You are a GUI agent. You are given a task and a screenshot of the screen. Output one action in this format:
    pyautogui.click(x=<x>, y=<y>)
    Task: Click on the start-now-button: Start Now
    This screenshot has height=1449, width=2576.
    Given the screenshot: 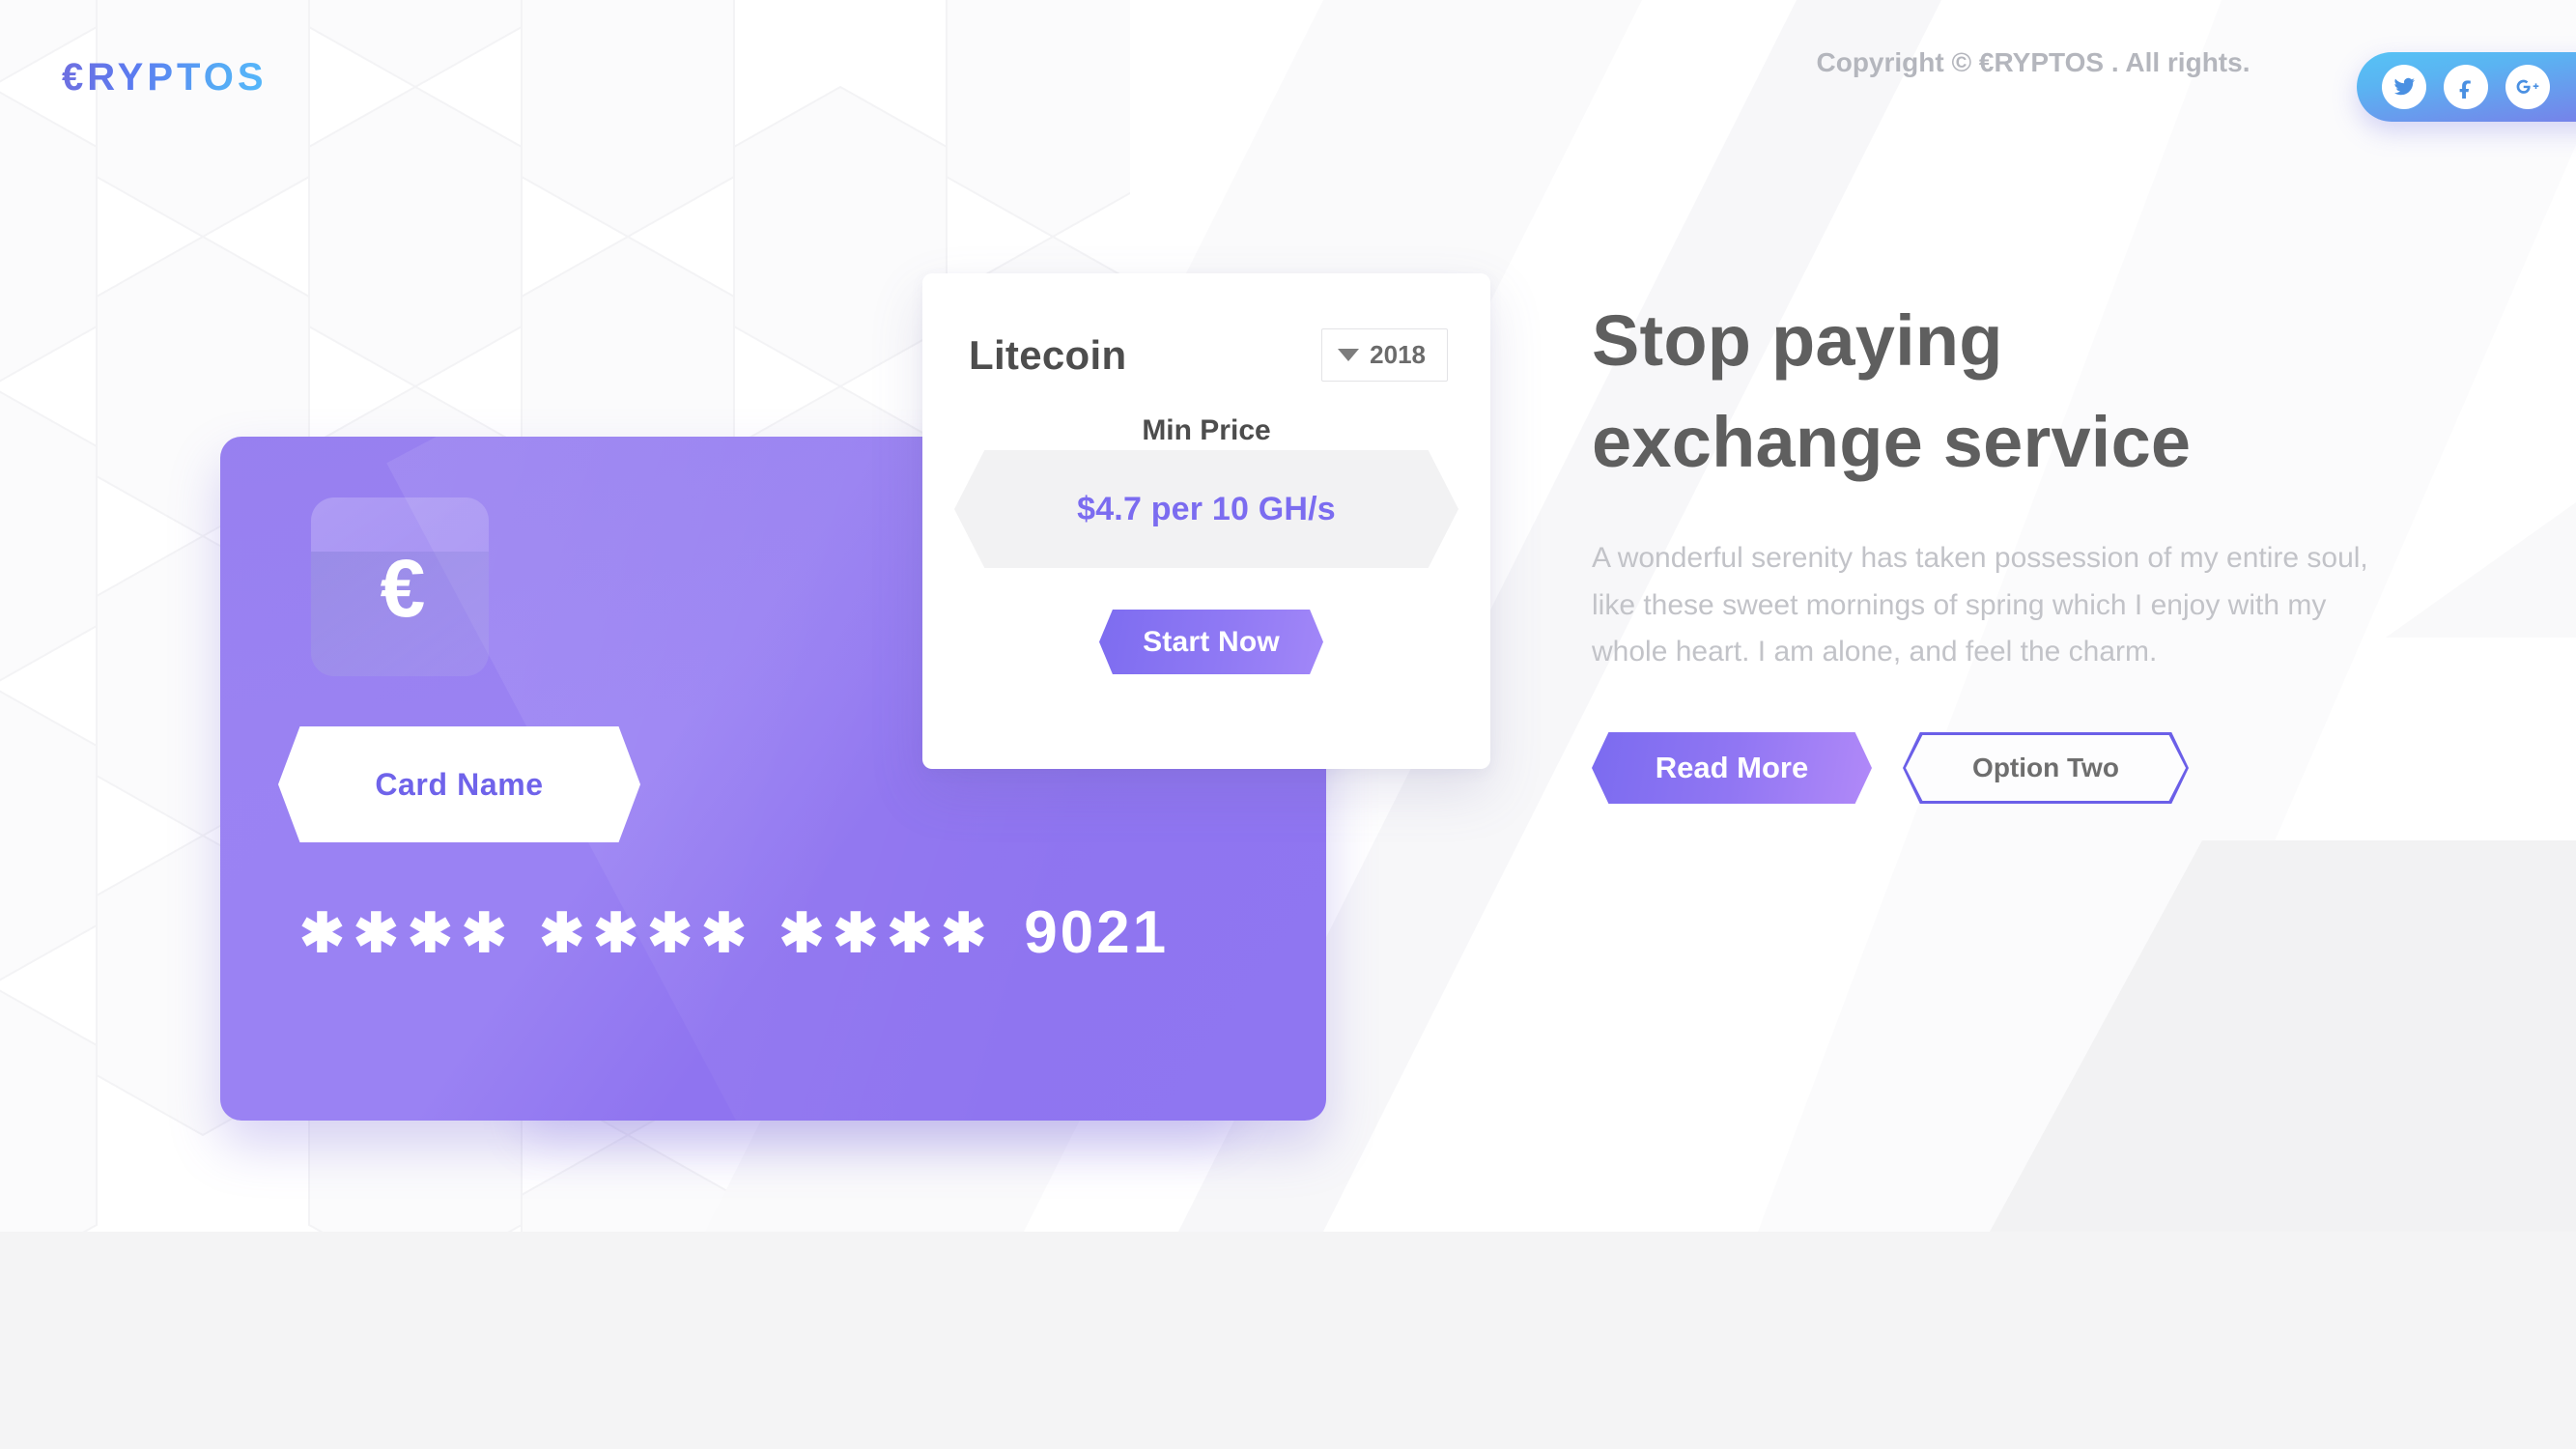 What is the action you would take?
    pyautogui.click(x=1211, y=642)
    